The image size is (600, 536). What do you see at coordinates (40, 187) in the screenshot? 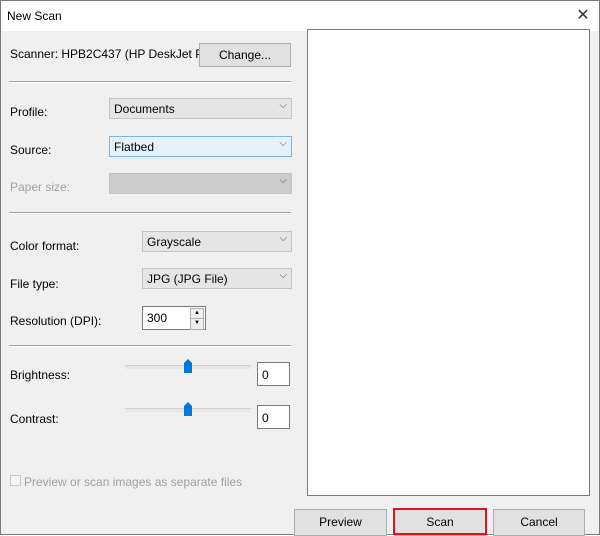
I see `paper-size-label: Paper size:` at bounding box center [40, 187].